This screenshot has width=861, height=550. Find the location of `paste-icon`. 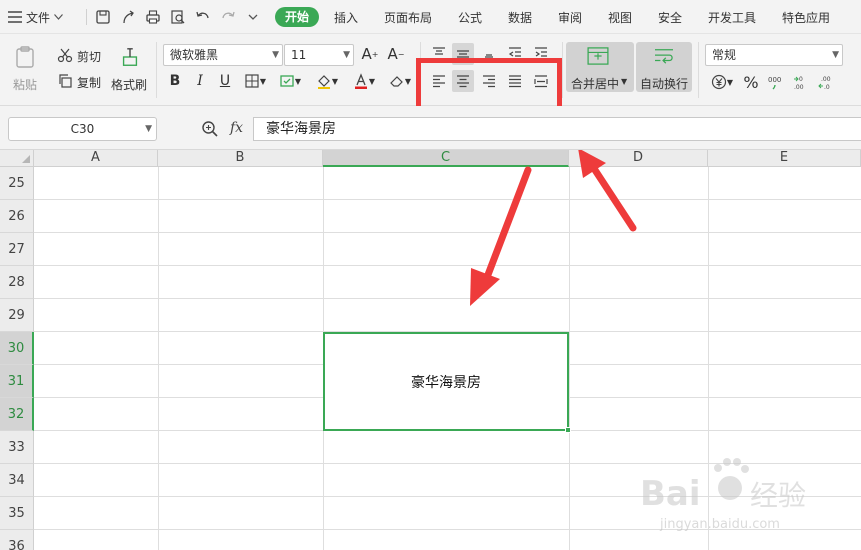

paste-icon is located at coordinates (25, 57).